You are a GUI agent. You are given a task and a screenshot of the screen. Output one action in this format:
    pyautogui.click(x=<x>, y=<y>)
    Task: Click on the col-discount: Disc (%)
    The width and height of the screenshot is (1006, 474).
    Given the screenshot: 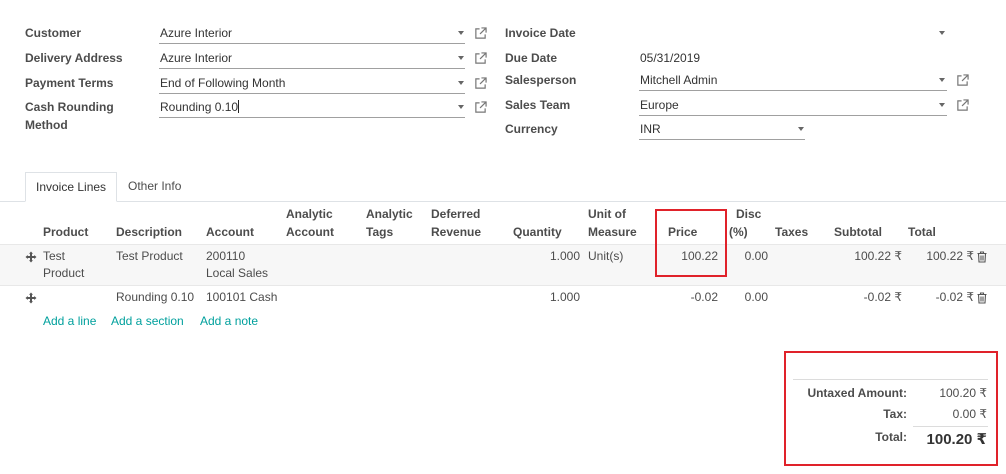 What is the action you would take?
    pyautogui.click(x=745, y=223)
    